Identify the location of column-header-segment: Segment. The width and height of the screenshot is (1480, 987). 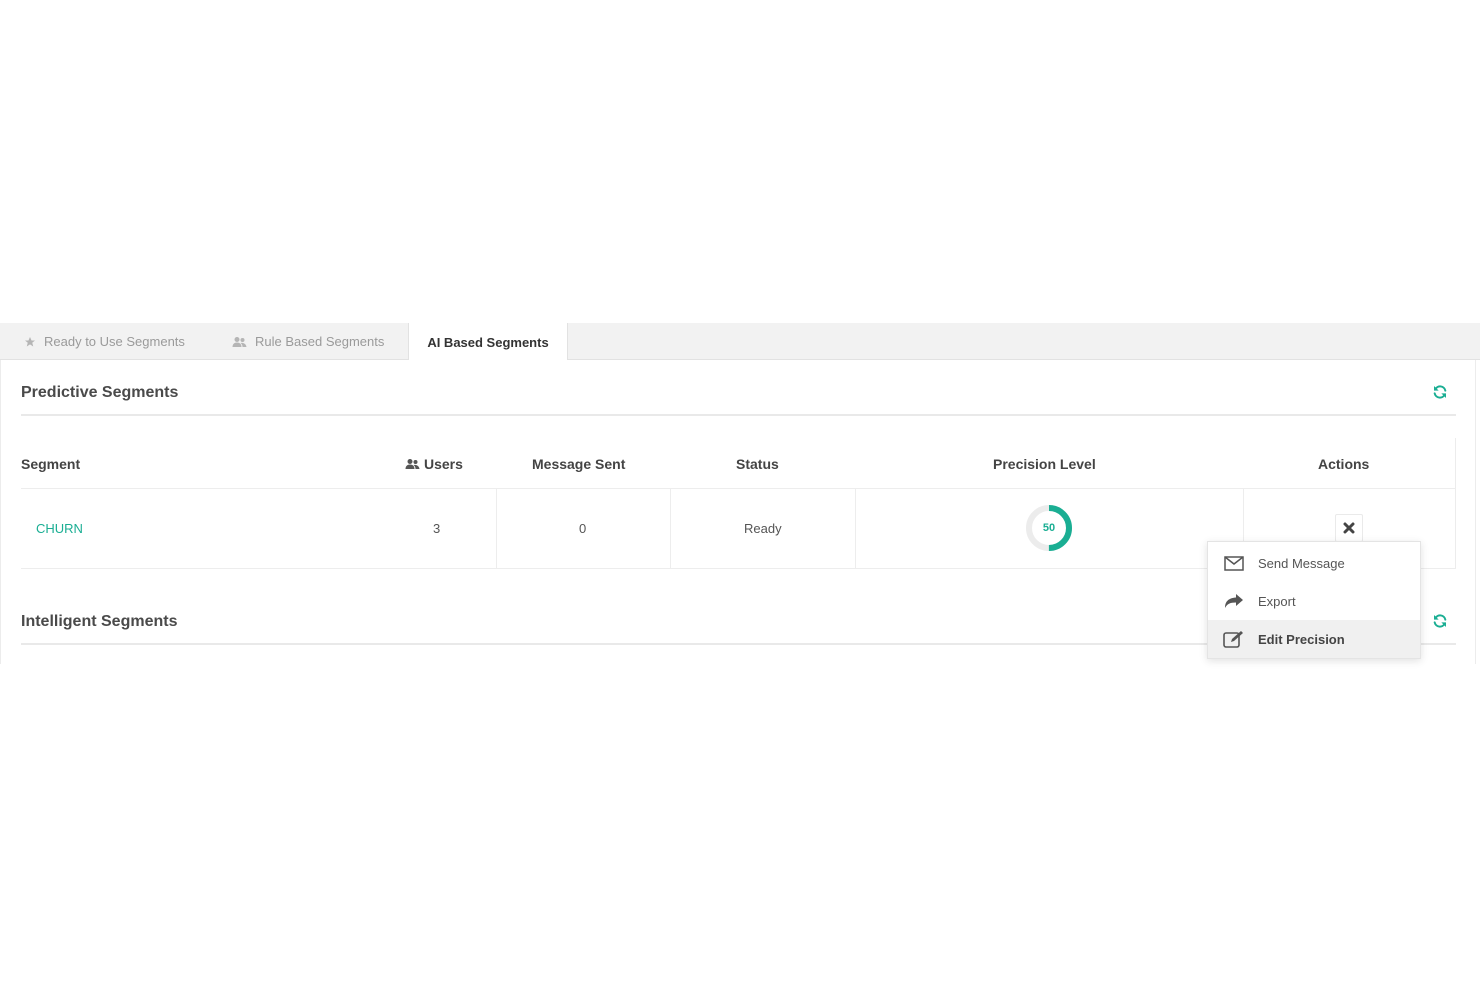
(51, 464).